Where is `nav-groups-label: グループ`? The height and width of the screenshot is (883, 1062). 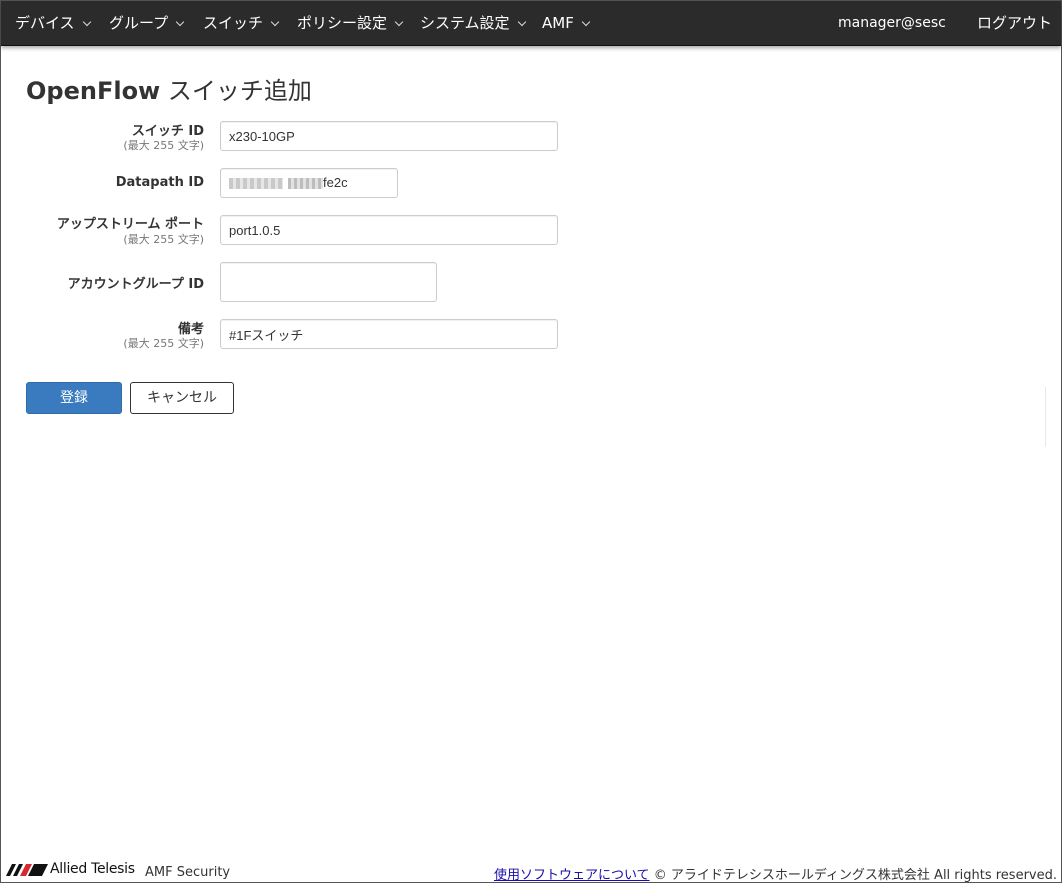 nav-groups-label: グループ is located at coordinates (139, 23).